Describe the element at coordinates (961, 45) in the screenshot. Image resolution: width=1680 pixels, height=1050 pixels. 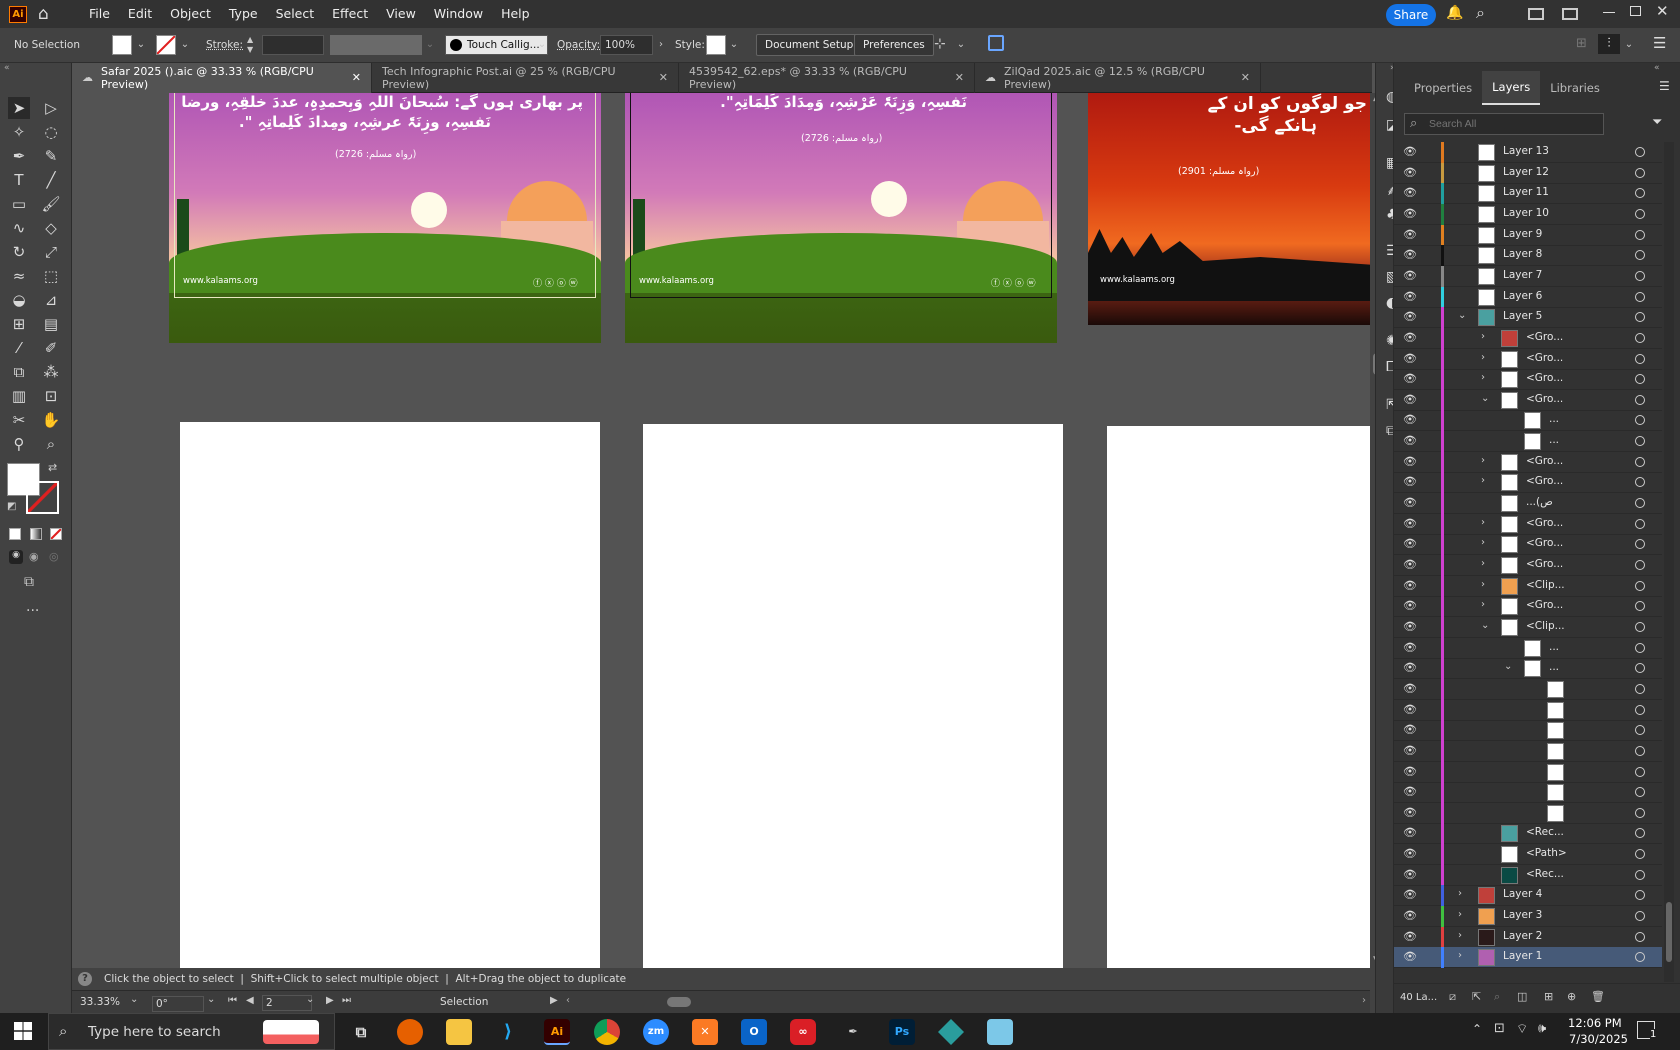
I see `align-dropdown-icon: ⌄` at that location.